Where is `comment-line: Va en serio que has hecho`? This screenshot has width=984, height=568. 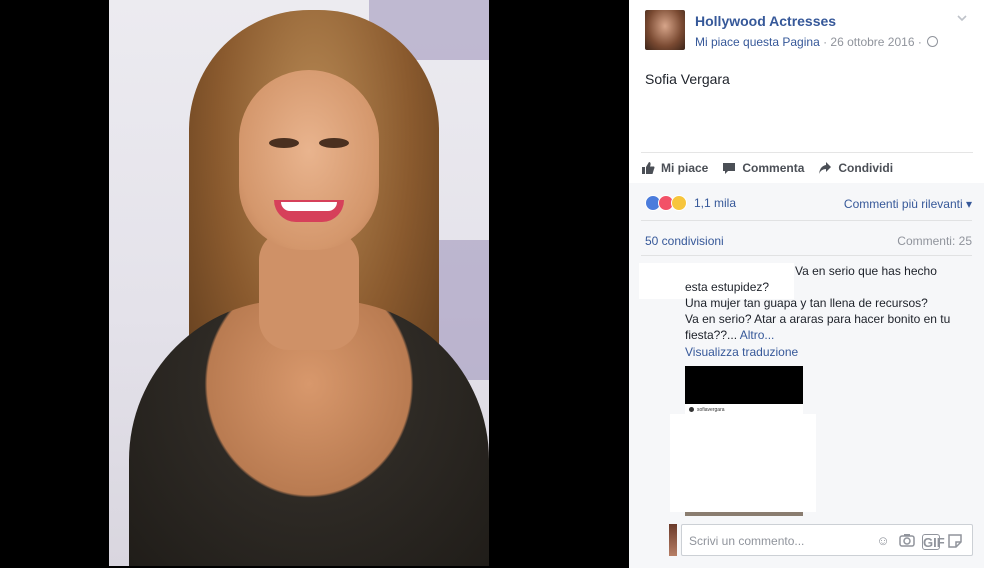 comment-line: Va en serio que has hecho is located at coordinates (866, 271).